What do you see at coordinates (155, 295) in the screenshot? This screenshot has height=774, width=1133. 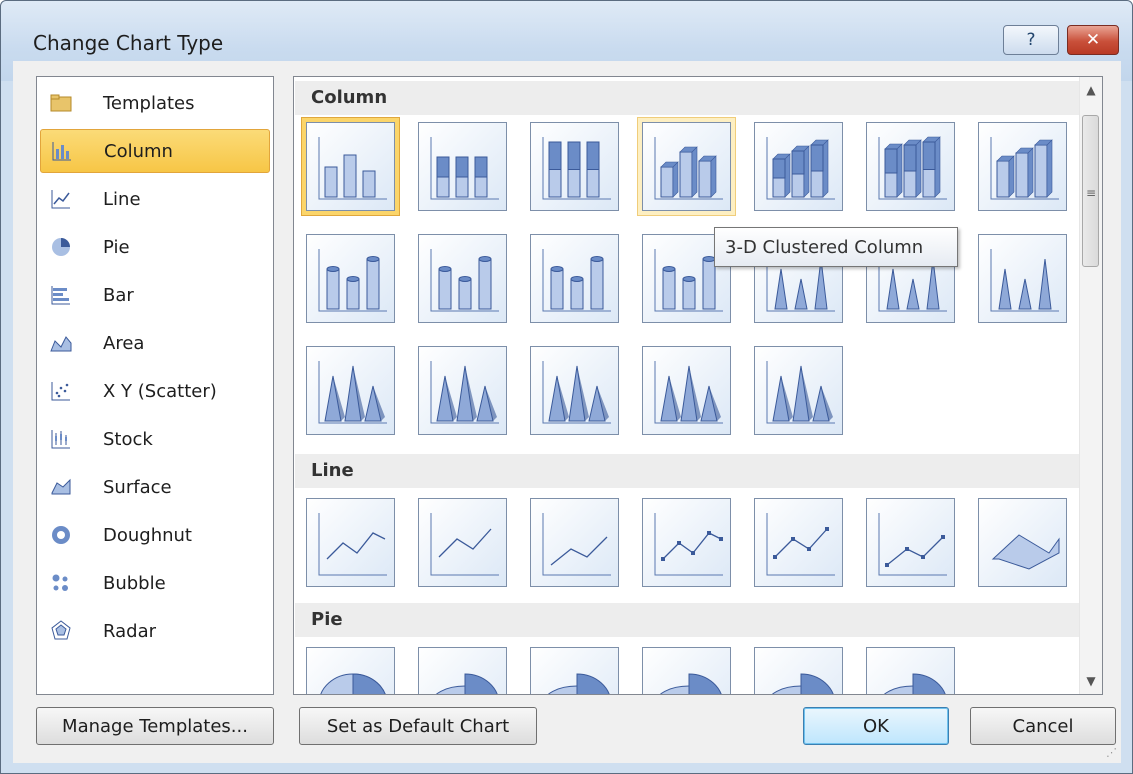 I see `category-item-bar: Bar` at bounding box center [155, 295].